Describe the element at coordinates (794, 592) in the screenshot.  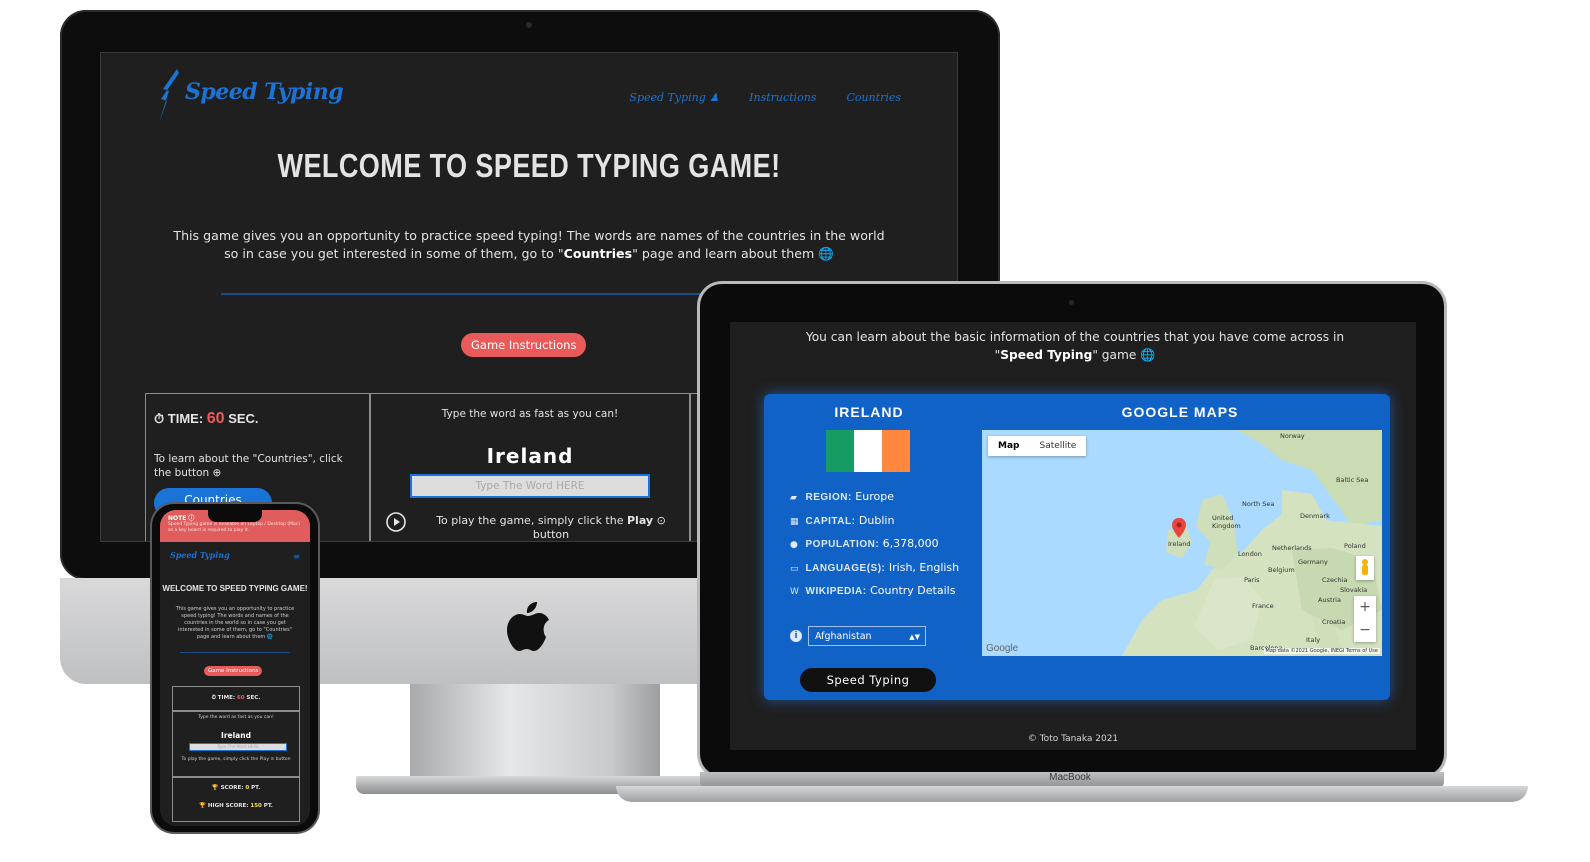
I see `wikipedia-icon: W` at that location.